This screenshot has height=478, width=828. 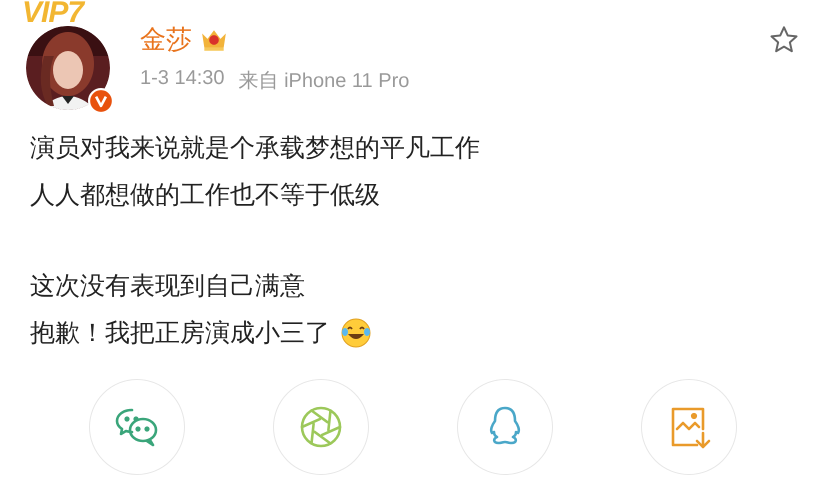 What do you see at coordinates (205, 195) in the screenshot?
I see `post-text: 人人都想做的工作也不等于低级` at bounding box center [205, 195].